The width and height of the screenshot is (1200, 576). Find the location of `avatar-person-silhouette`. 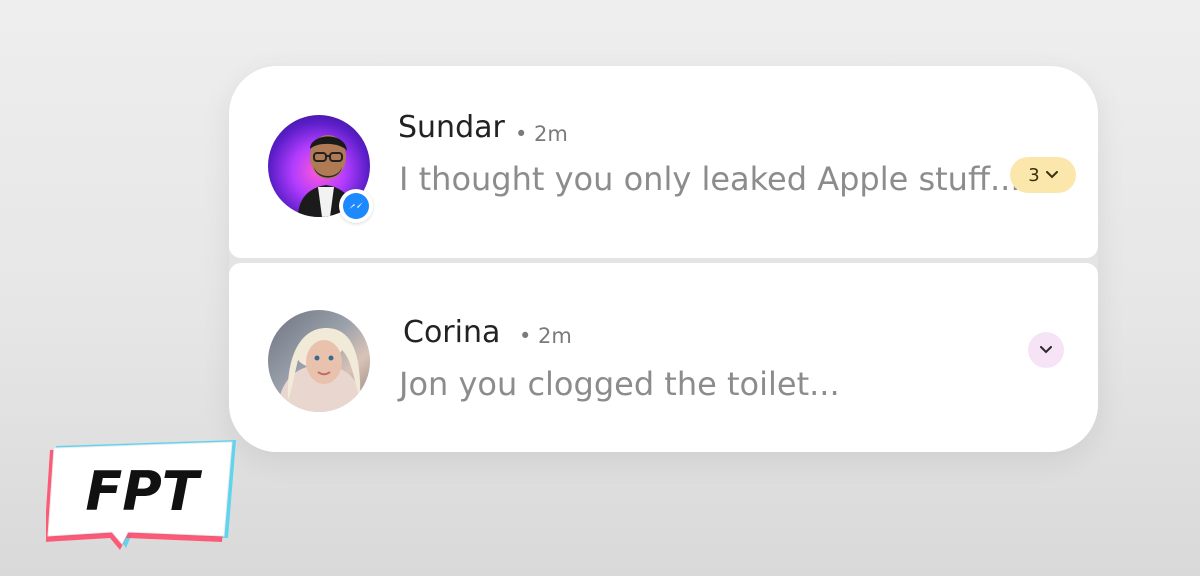

avatar-person-silhouette is located at coordinates (320, 370).